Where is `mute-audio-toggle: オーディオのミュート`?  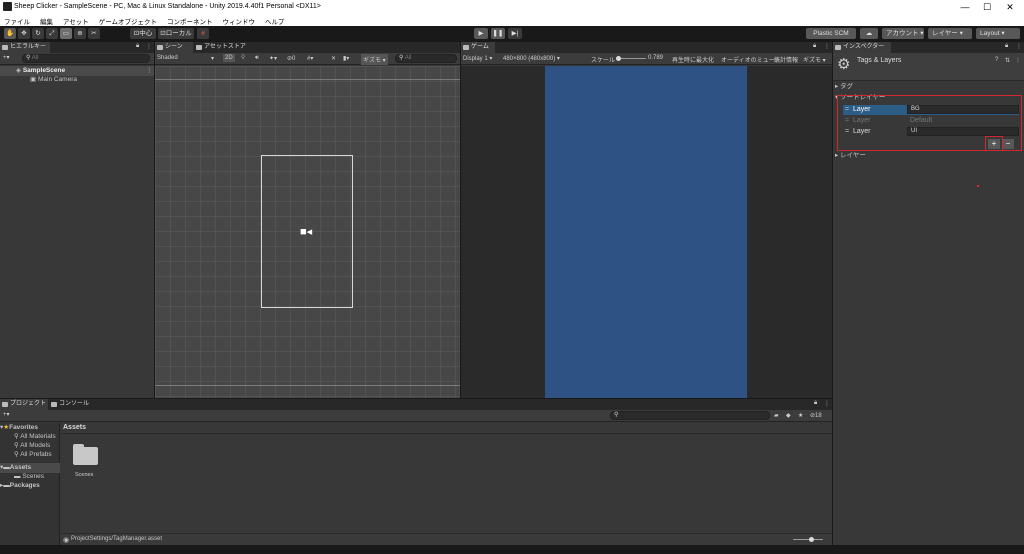
mute-audio-toggle: オーディオのミュート is located at coordinates (751, 59).